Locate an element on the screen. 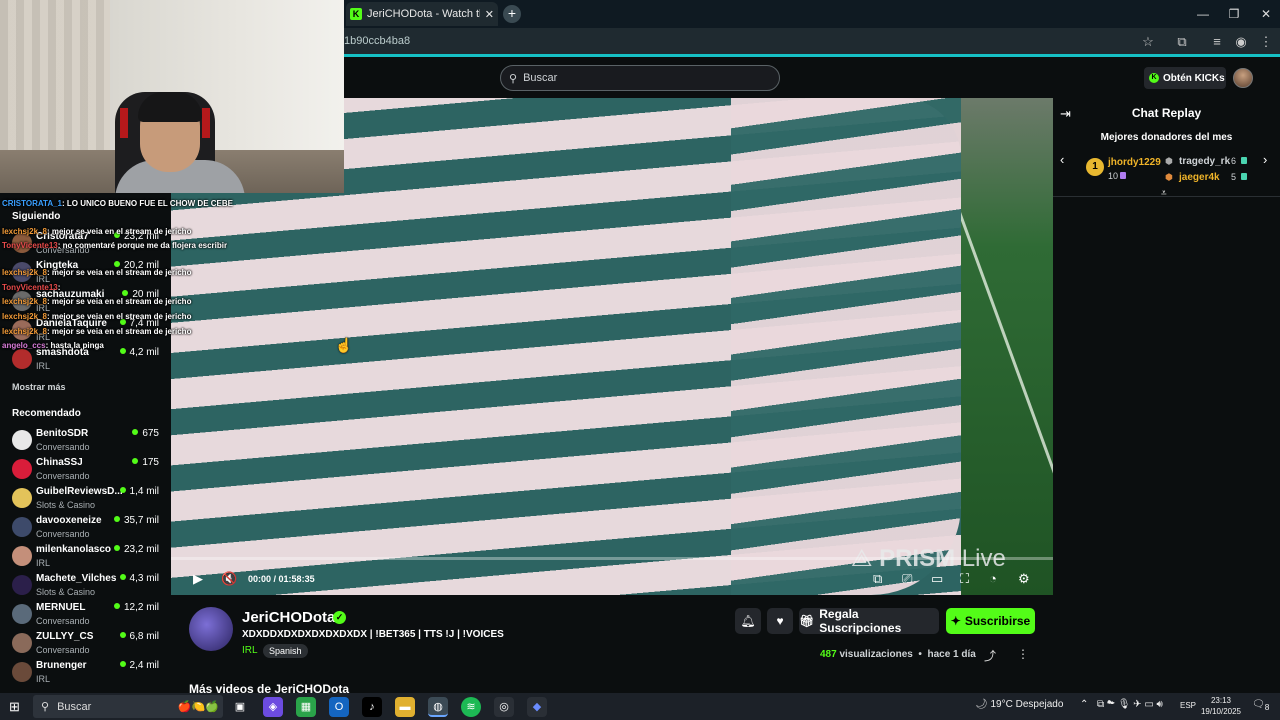 This screenshot has height=720, width=1280. sidebar-channel: Machete_Vilches Slots & Casino 4,3 mil is located at coordinates (89, 587).